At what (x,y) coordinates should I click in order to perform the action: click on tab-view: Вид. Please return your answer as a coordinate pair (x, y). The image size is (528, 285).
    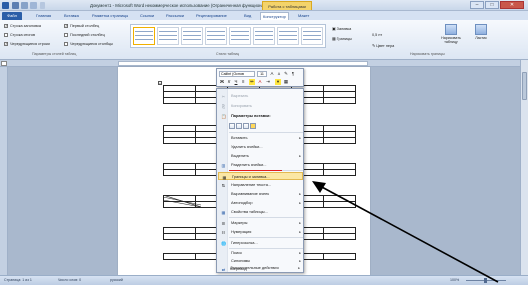
    Looking at the image, I should click on (247, 16).